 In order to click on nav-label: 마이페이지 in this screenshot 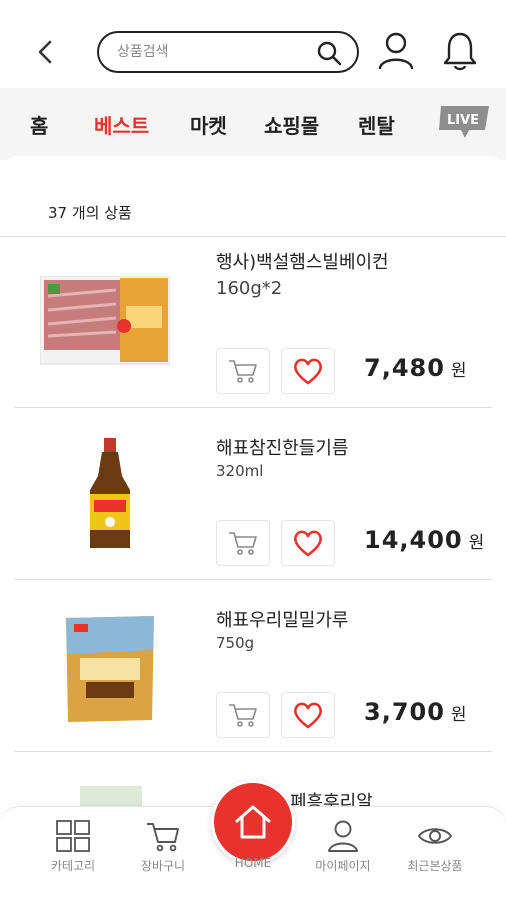, I will do `click(343, 866)`.